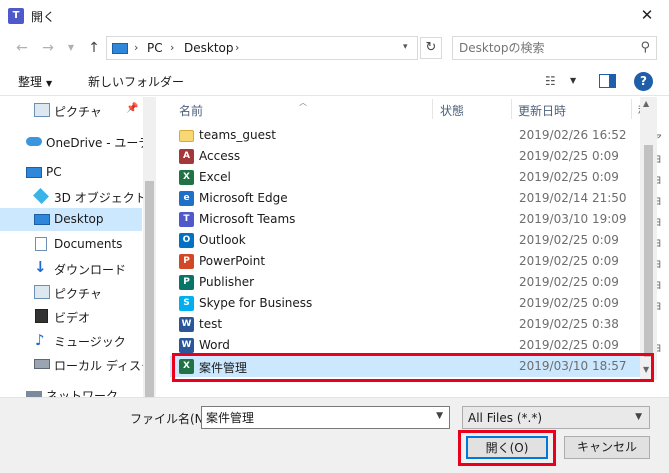  What do you see at coordinates (43, 17) in the screenshot?
I see `window-title: 開く` at bounding box center [43, 17].